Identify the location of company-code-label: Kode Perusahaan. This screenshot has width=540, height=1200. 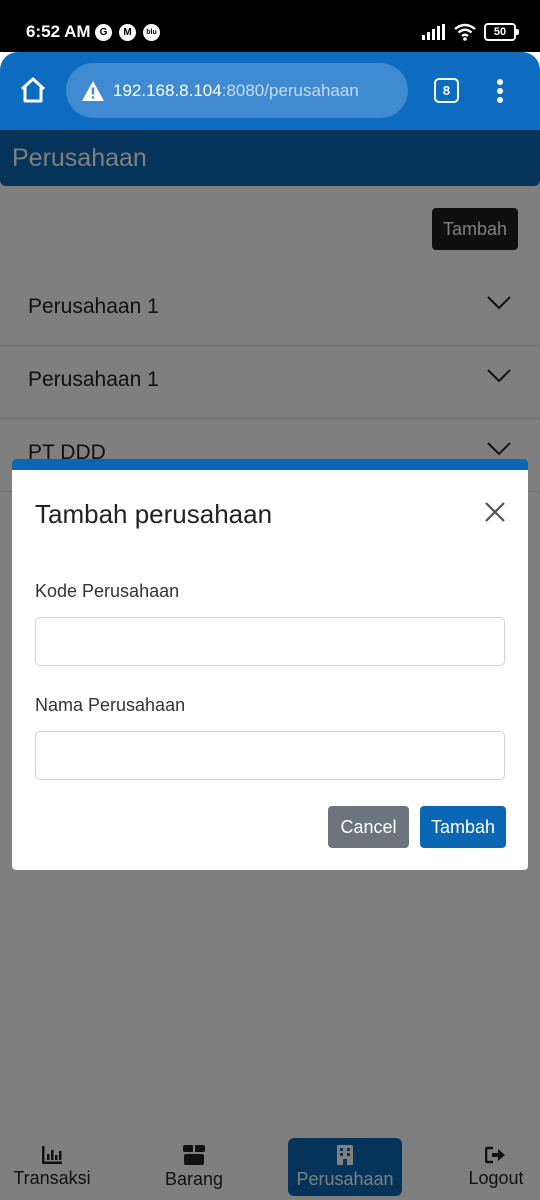
(107, 591).